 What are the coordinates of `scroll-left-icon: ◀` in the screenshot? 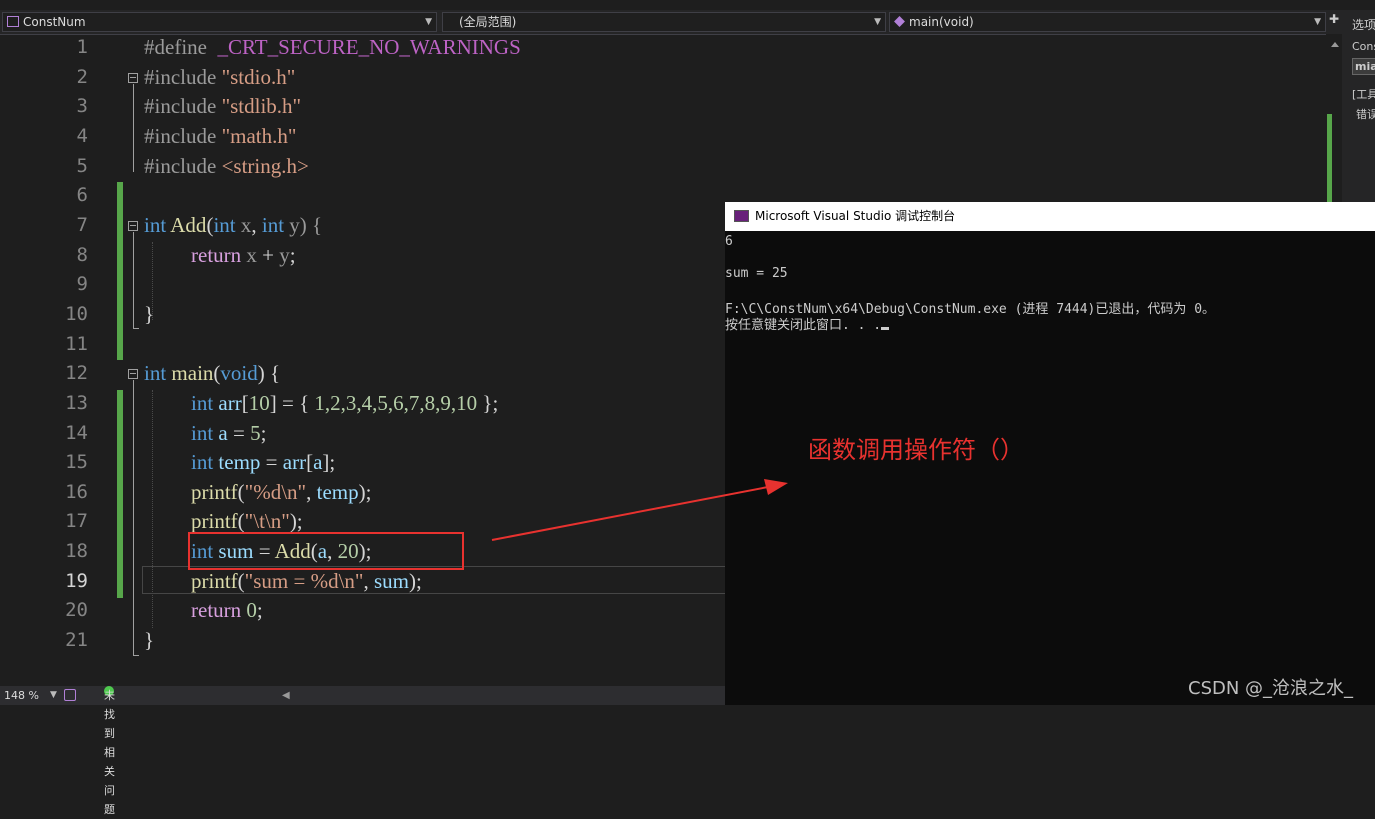 It's located at (286, 695).